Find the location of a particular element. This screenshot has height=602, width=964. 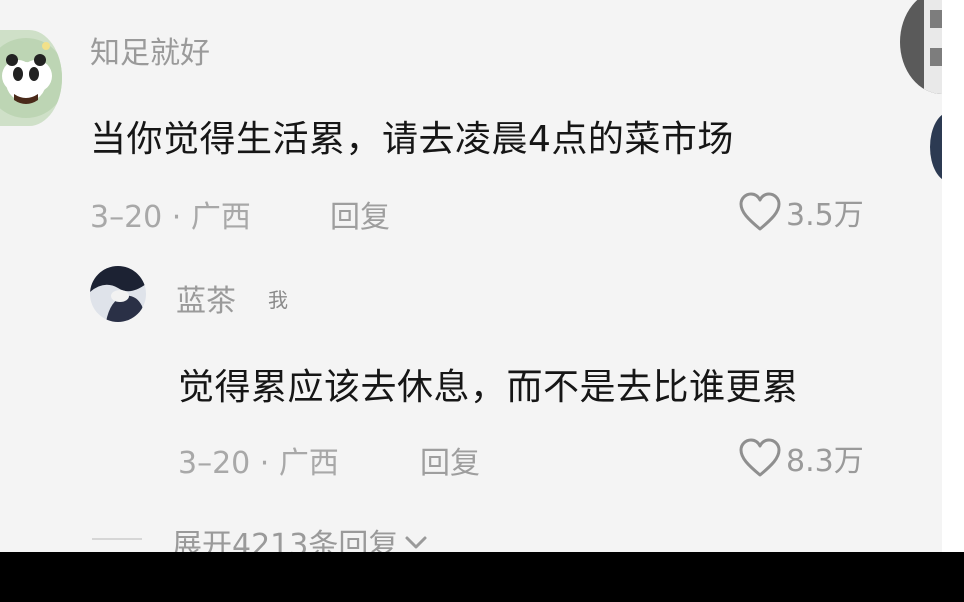

reply-like-button: 8.3万 is located at coordinates (801, 458).